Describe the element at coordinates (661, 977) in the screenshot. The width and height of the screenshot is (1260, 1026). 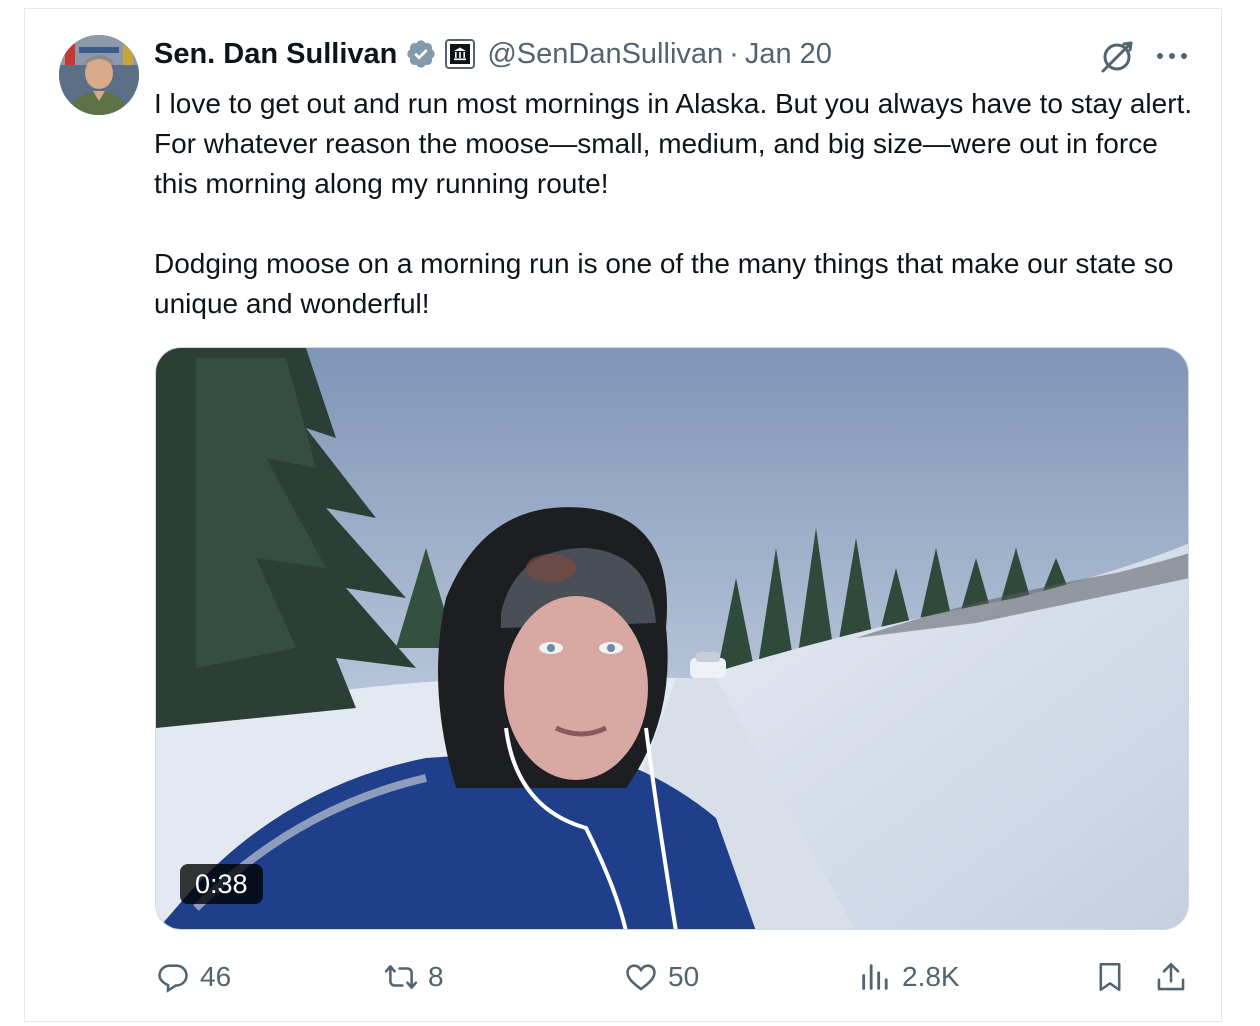
I see `like-button: 50` at that location.